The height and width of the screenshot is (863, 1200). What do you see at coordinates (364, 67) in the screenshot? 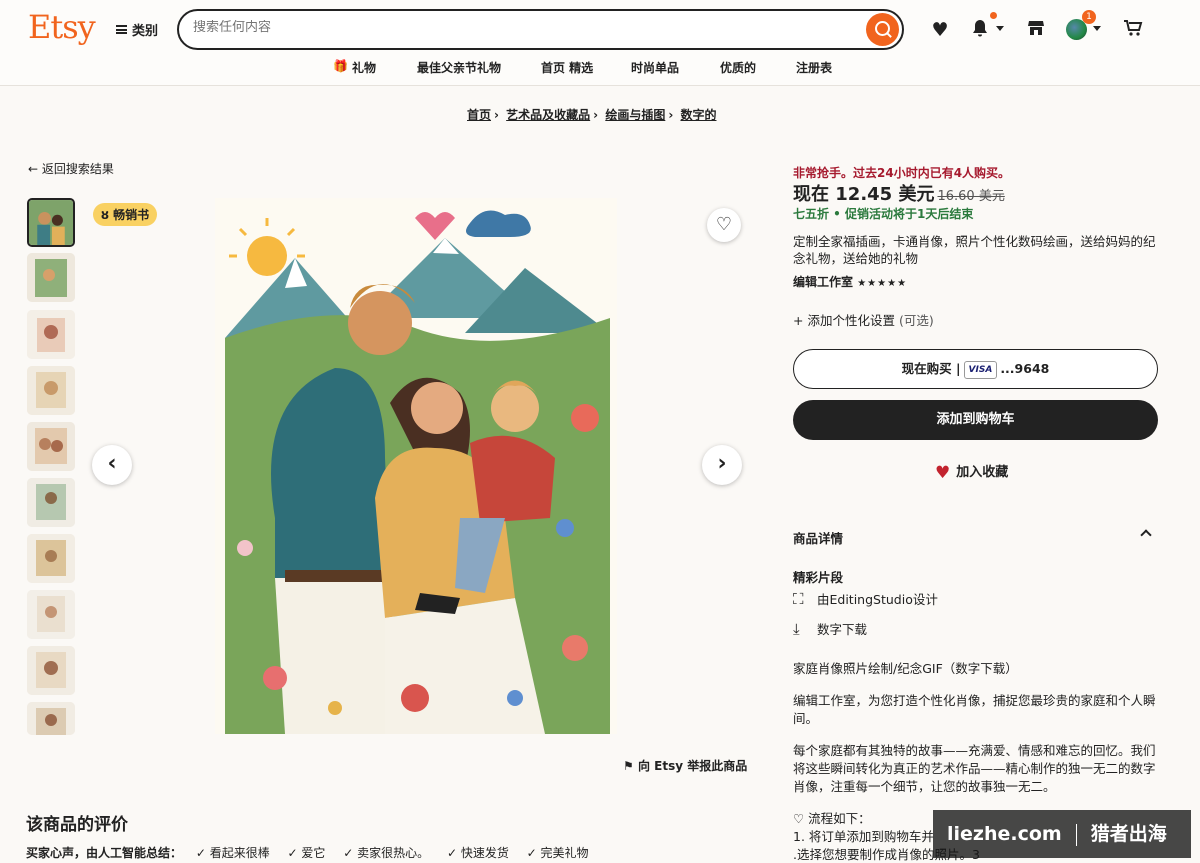
I see `nav-item-gifts: 礼物` at bounding box center [364, 67].